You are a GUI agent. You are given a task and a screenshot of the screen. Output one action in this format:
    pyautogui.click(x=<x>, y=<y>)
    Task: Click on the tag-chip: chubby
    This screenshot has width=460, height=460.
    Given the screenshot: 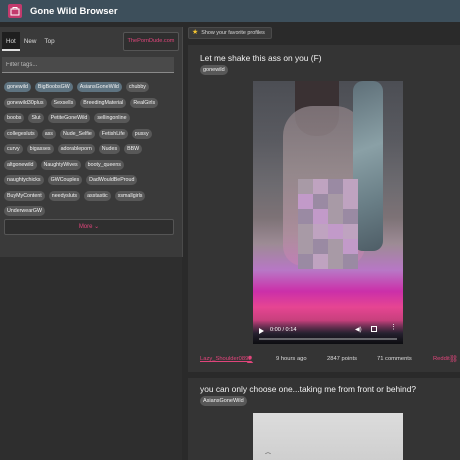 What is the action you would take?
    pyautogui.click(x=137, y=87)
    